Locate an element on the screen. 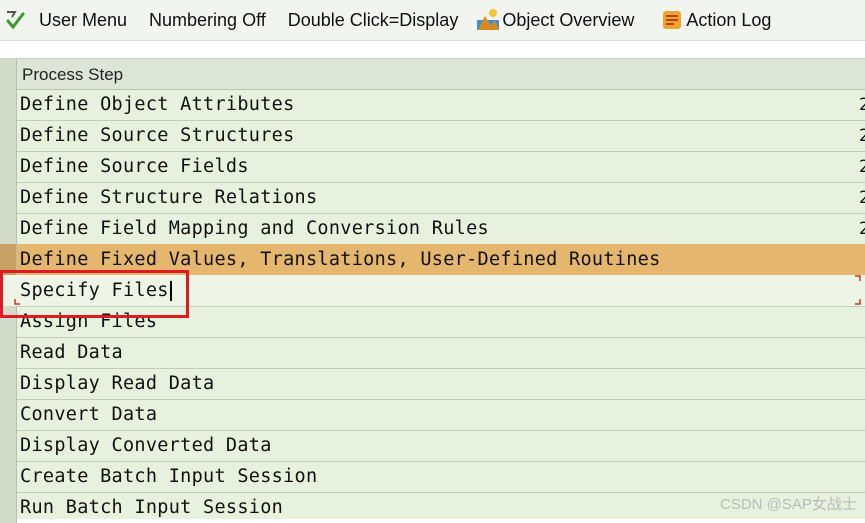  watermark: CSDN @SAP女战士 is located at coordinates (788, 504).